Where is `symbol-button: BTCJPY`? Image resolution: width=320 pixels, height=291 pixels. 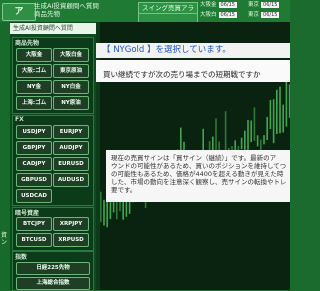
symbol-button: BTCJPY is located at coordinates (34, 224).